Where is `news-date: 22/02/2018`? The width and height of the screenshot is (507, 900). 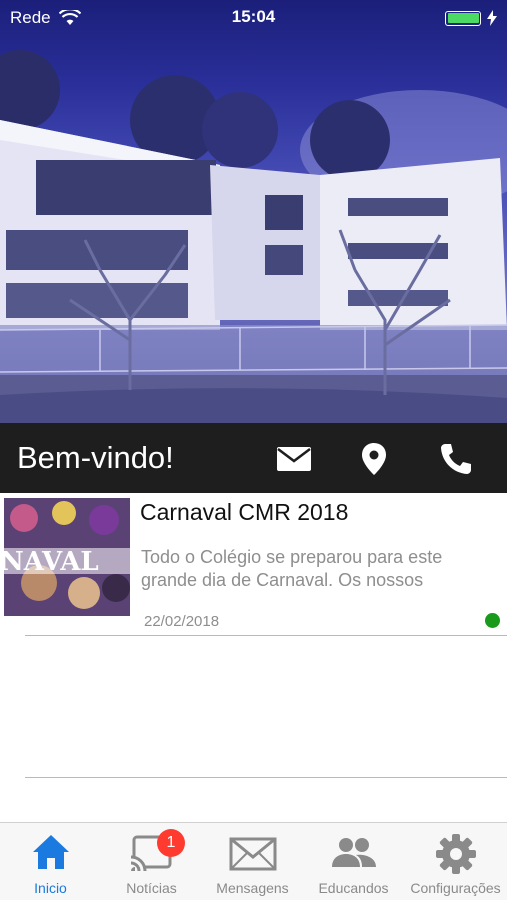 news-date: 22/02/2018 is located at coordinates (182, 621).